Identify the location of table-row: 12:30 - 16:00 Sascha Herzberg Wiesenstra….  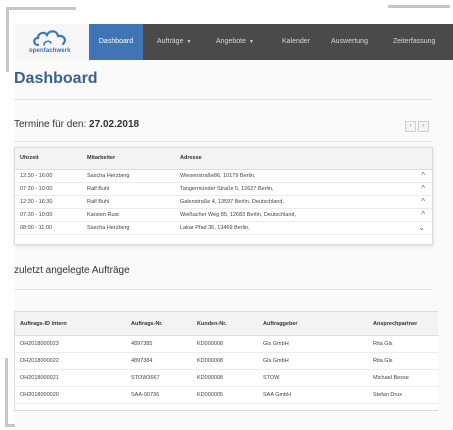
(223, 176).